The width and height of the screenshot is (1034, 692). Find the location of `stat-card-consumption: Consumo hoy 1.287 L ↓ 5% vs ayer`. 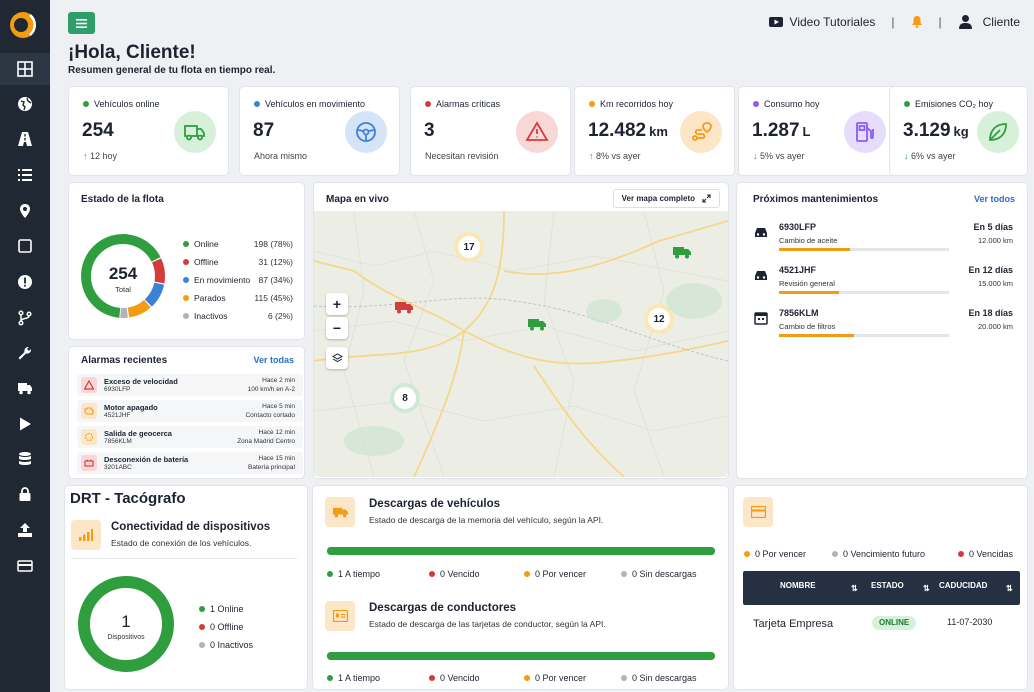

stat-card-consumption: Consumo hoy 1.287 L ↓ 5% vs ayer is located at coordinates (818, 131).